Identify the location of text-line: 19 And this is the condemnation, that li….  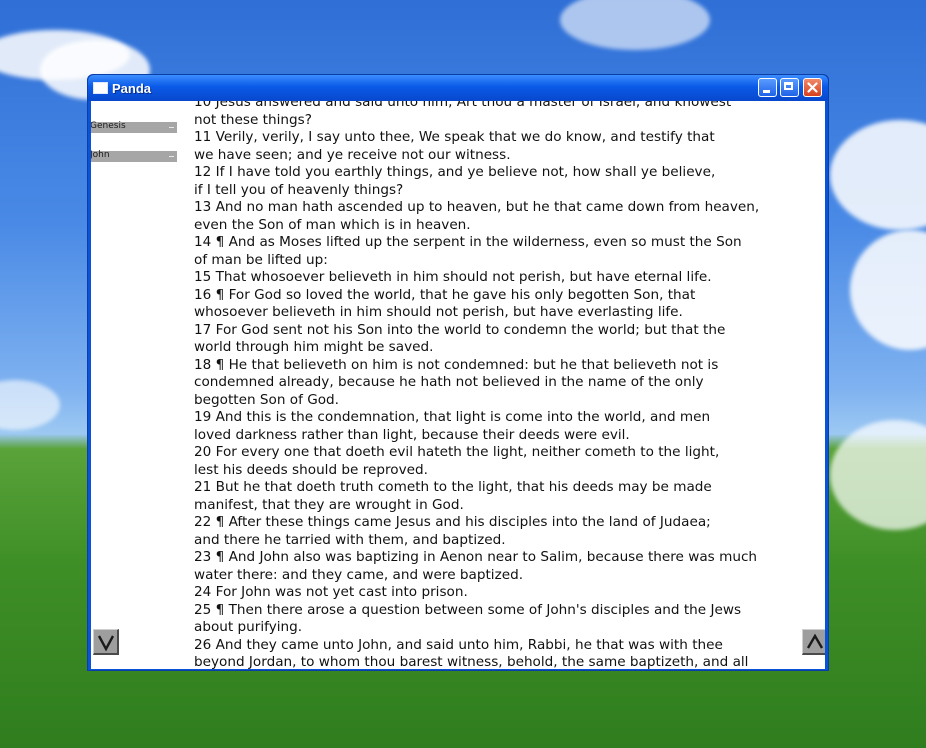
(452, 417).